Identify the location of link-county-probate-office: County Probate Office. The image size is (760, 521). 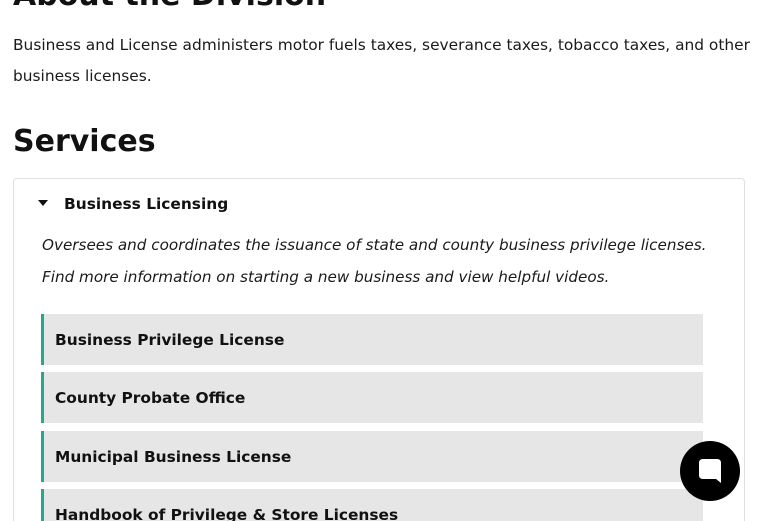
(372, 397).